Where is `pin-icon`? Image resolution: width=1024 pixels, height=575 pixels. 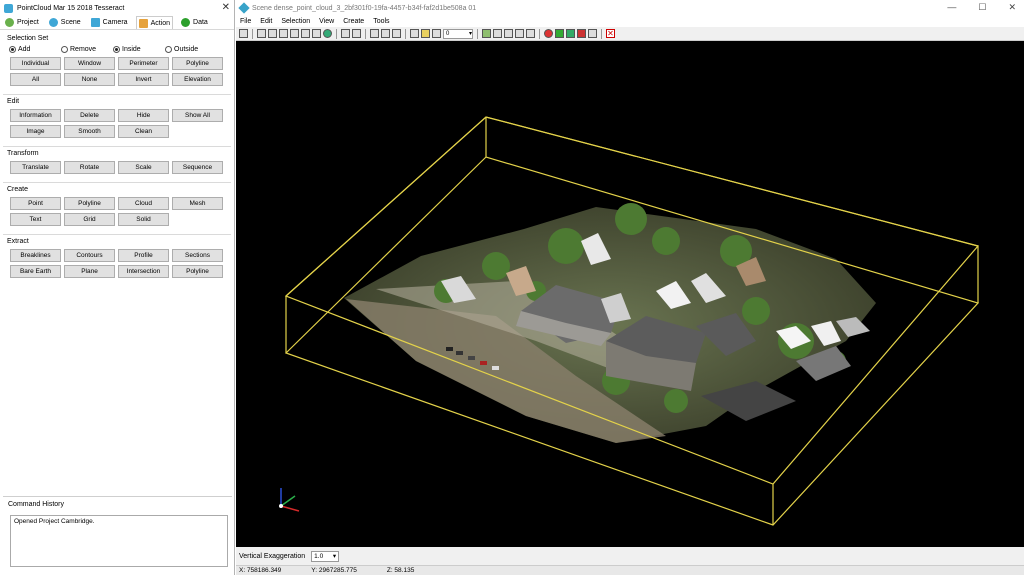 pin-icon is located at coordinates (581, 33).